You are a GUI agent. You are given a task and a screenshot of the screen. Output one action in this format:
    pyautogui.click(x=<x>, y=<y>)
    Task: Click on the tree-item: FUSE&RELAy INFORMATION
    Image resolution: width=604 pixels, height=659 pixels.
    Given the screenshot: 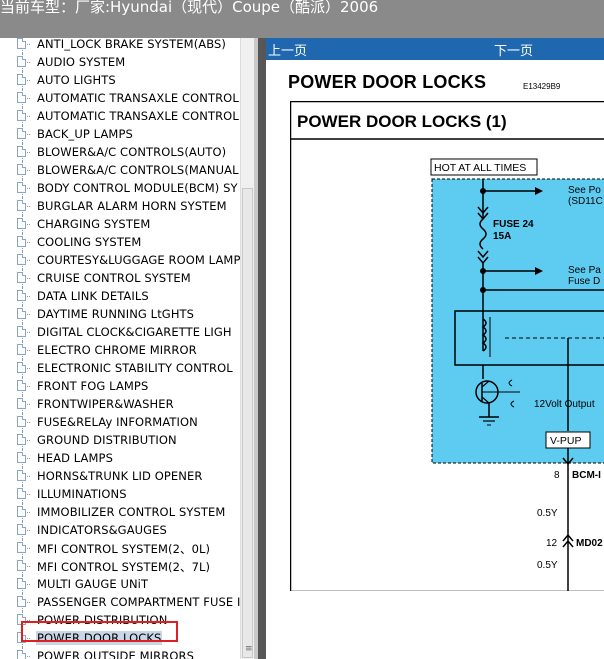 What is the action you would take?
    pyautogui.click(x=120, y=422)
    